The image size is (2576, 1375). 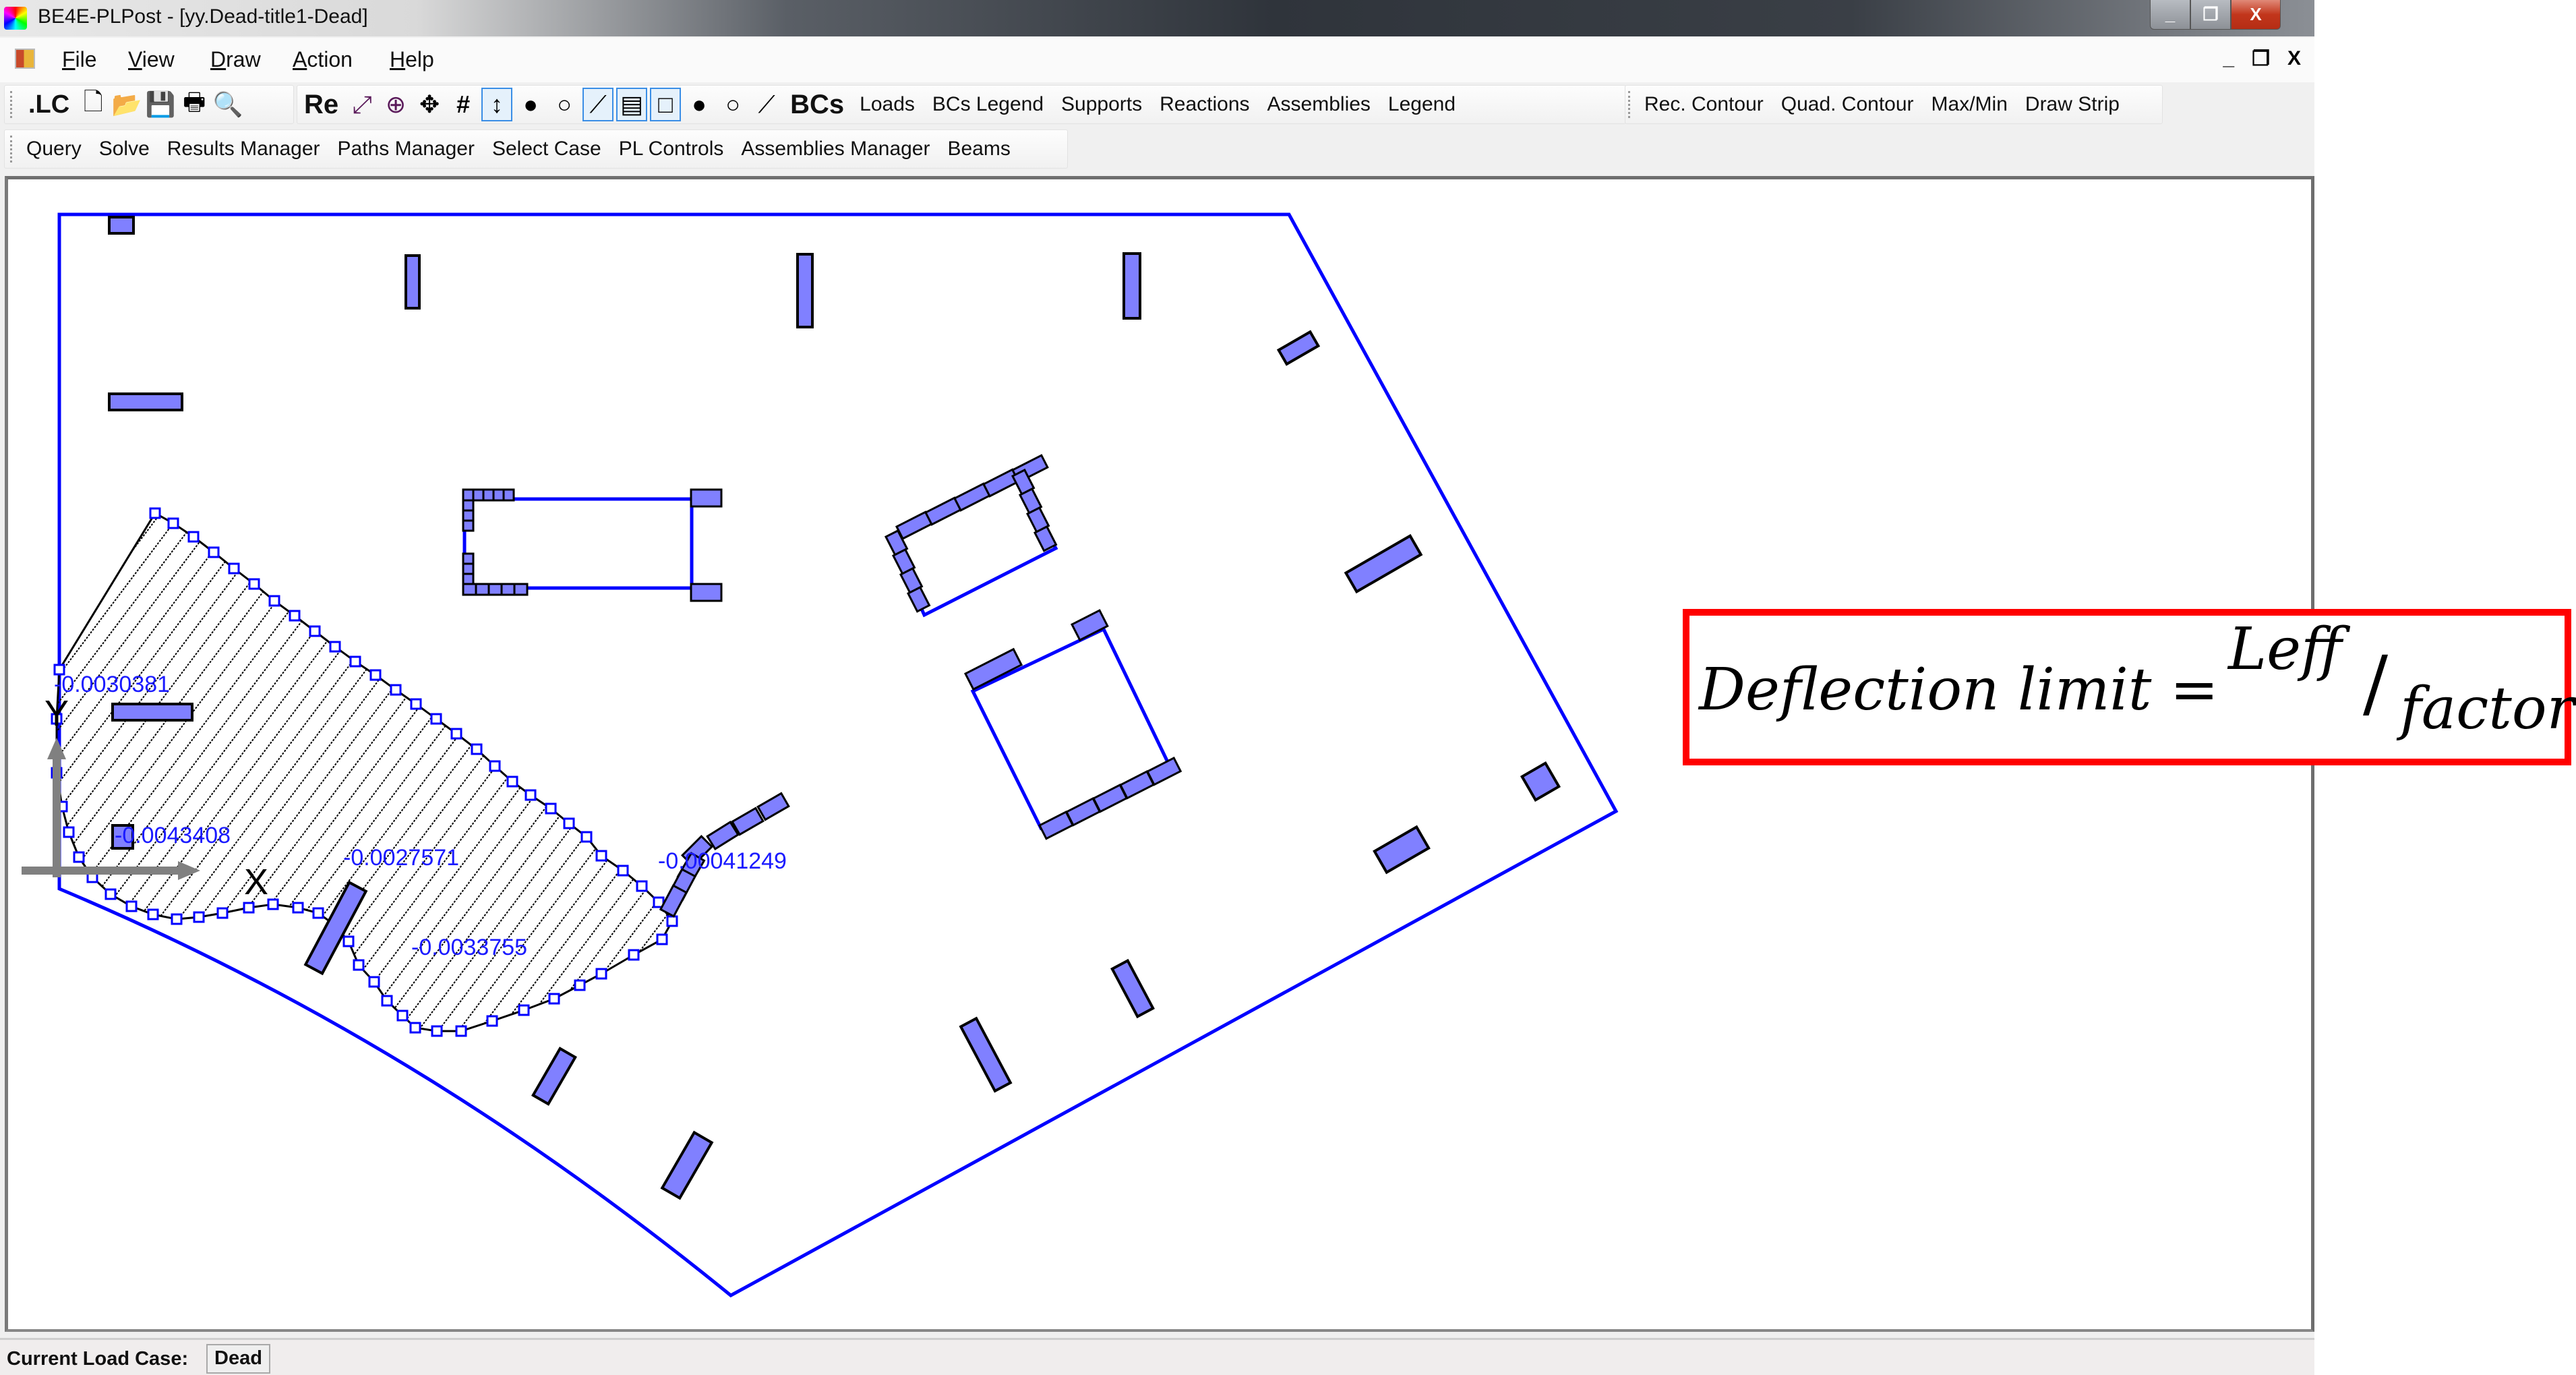 I want to click on restore-button: ❐, so click(x=2210, y=15).